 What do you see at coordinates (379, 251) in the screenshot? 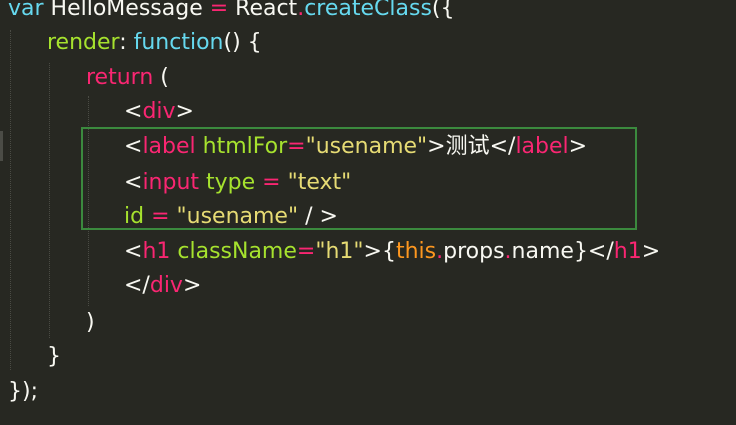
I see `code-token: >{` at bounding box center [379, 251].